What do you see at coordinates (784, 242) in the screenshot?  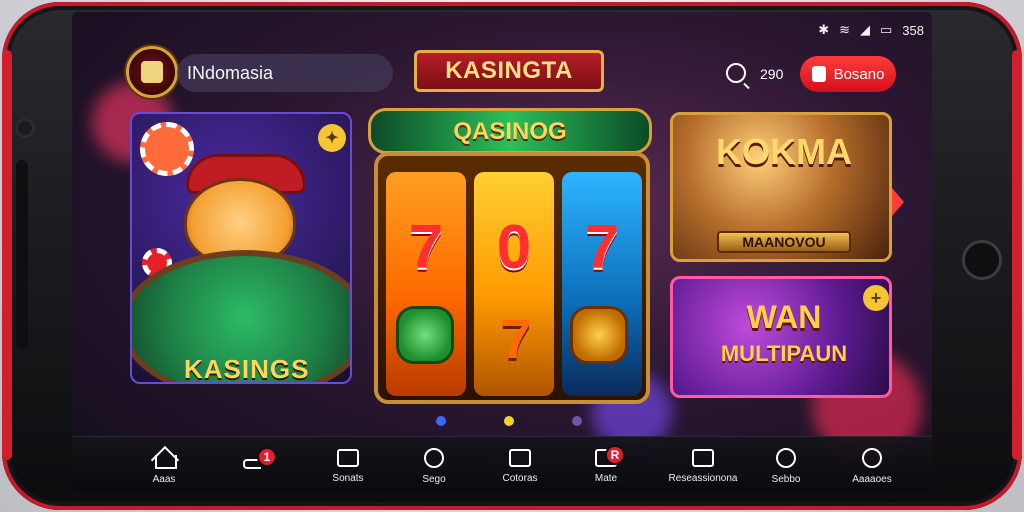 I see `card-top-right-ribbon: MAANOVOU` at bounding box center [784, 242].